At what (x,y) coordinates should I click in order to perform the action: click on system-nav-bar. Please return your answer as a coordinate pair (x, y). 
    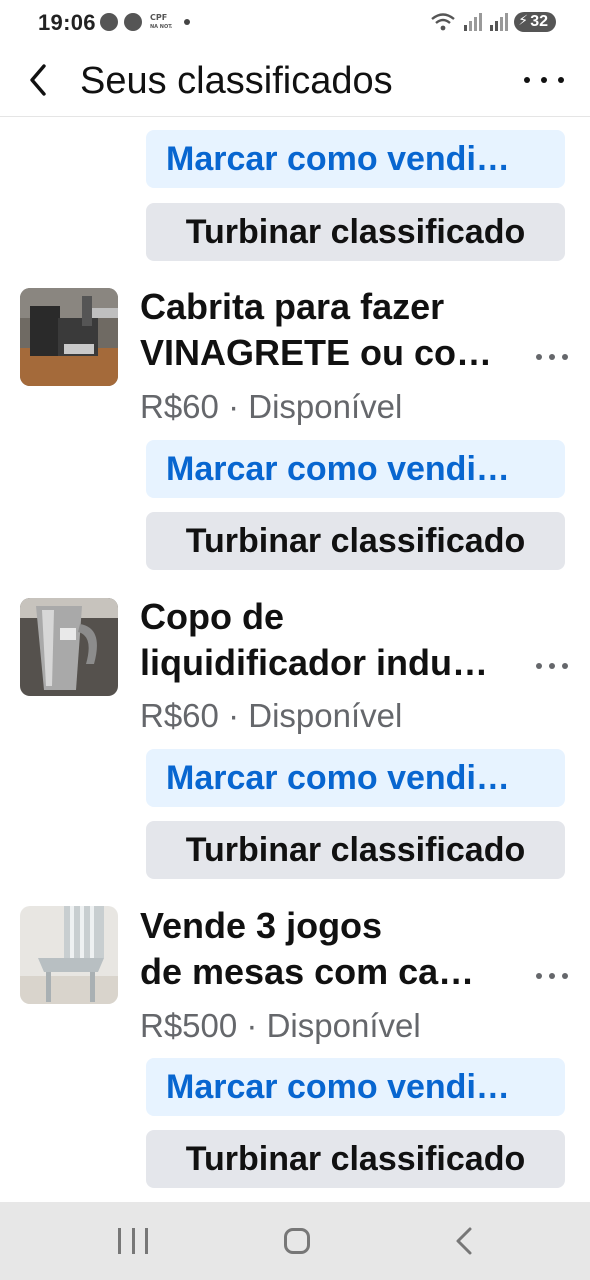
    Looking at the image, I should click on (295, 1241).